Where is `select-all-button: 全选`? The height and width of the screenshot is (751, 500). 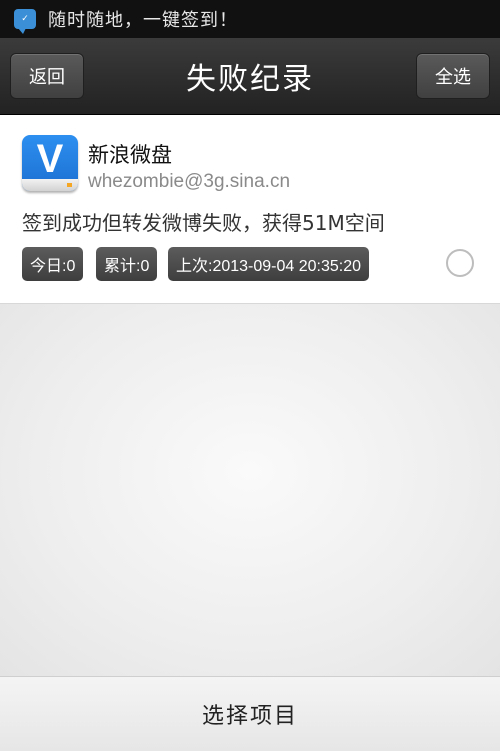
select-all-button: 全选 is located at coordinates (453, 76).